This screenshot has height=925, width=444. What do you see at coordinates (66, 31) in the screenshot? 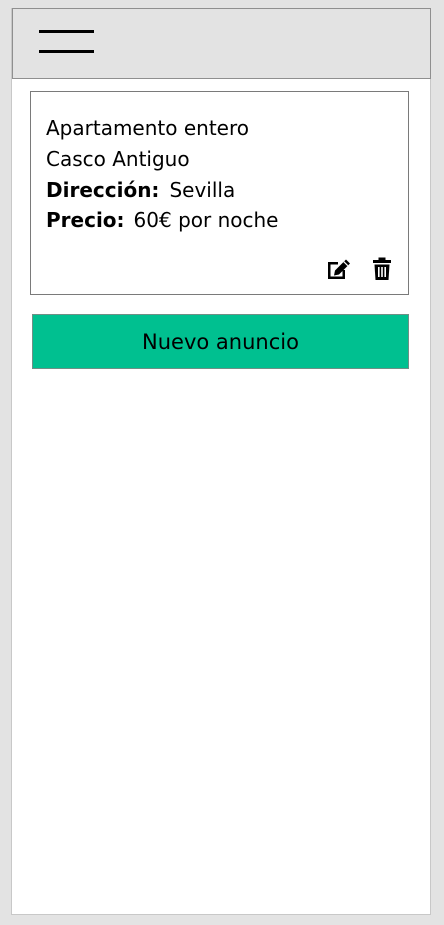
I see `menu-bar-top` at bounding box center [66, 31].